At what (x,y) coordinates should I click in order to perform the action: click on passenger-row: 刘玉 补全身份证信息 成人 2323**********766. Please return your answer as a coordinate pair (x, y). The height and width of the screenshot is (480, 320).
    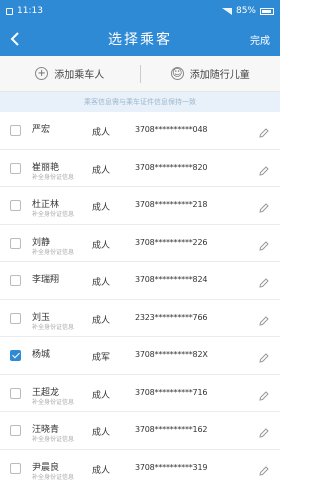
    Looking at the image, I should click on (140, 318).